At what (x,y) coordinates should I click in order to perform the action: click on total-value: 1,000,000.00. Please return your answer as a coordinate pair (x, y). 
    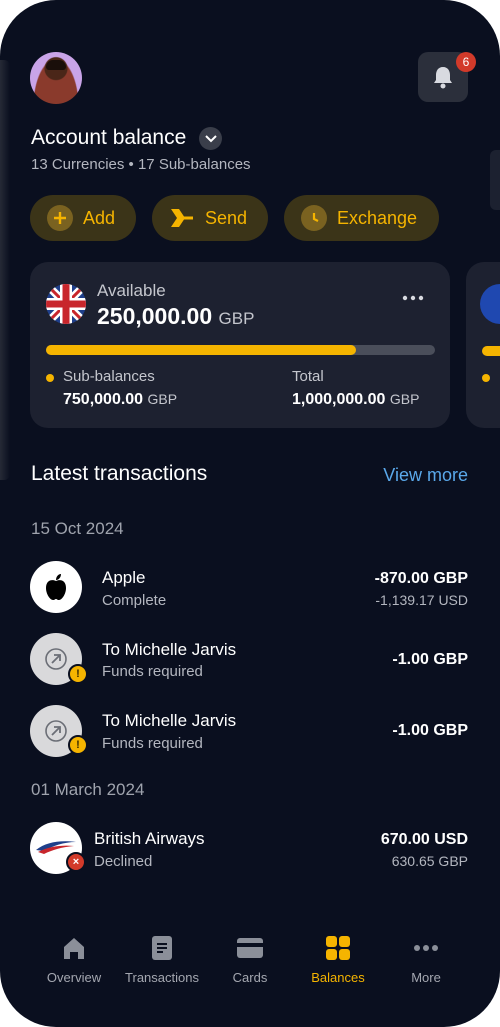
    Looking at the image, I should click on (339, 399).